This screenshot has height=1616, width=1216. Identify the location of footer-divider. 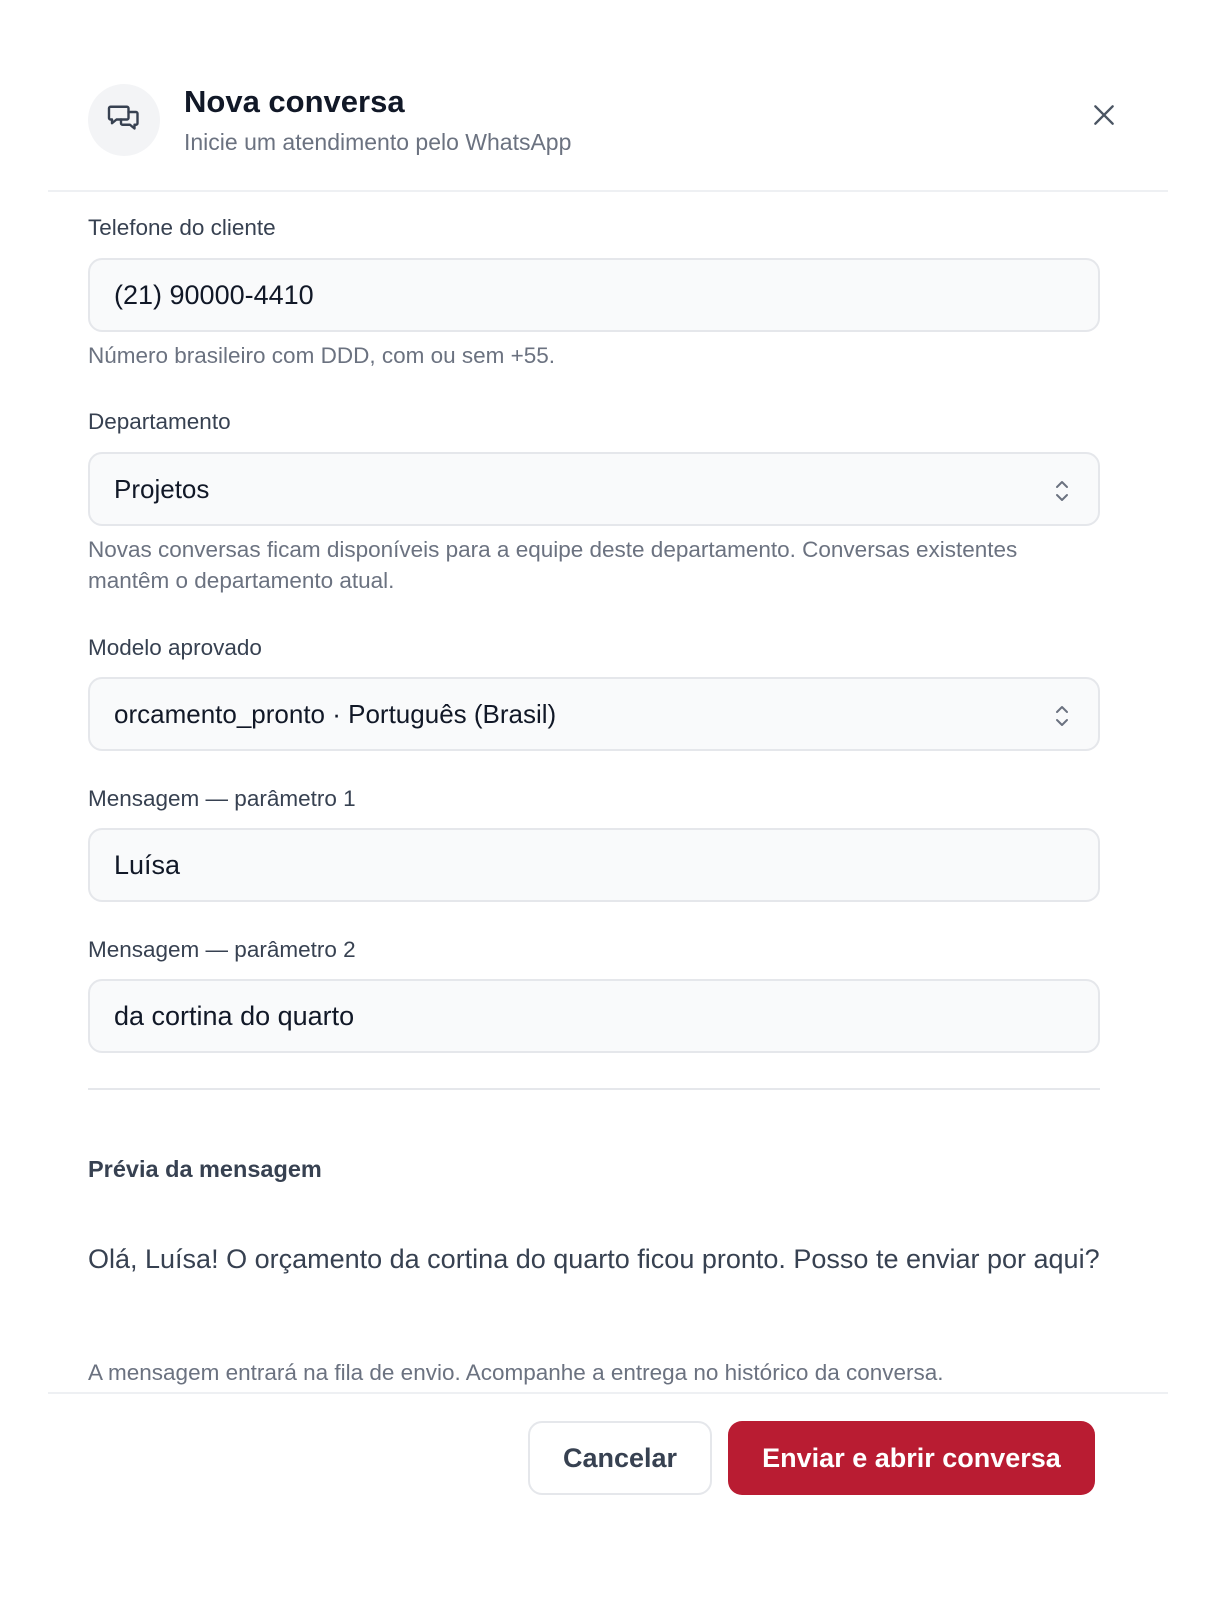
(608, 1393).